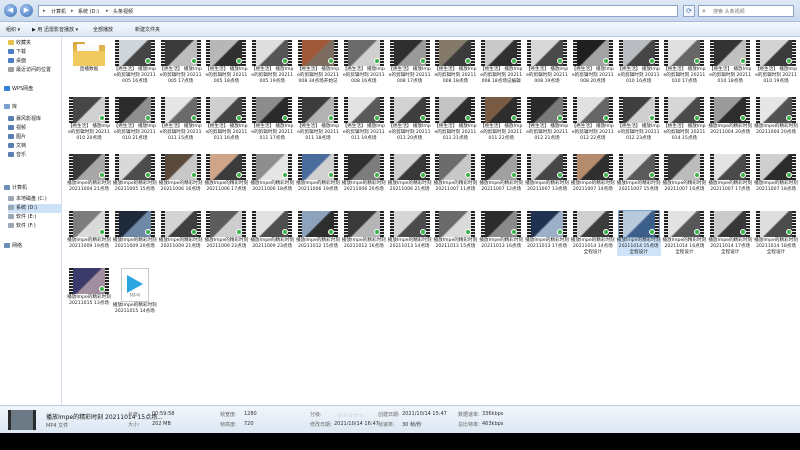  What do you see at coordinates (593, 123) in the screenshot?
I see `file-item: 【癌生活】 播放Impe的剪辑时刻 20211012 22点场` at bounding box center [593, 123].